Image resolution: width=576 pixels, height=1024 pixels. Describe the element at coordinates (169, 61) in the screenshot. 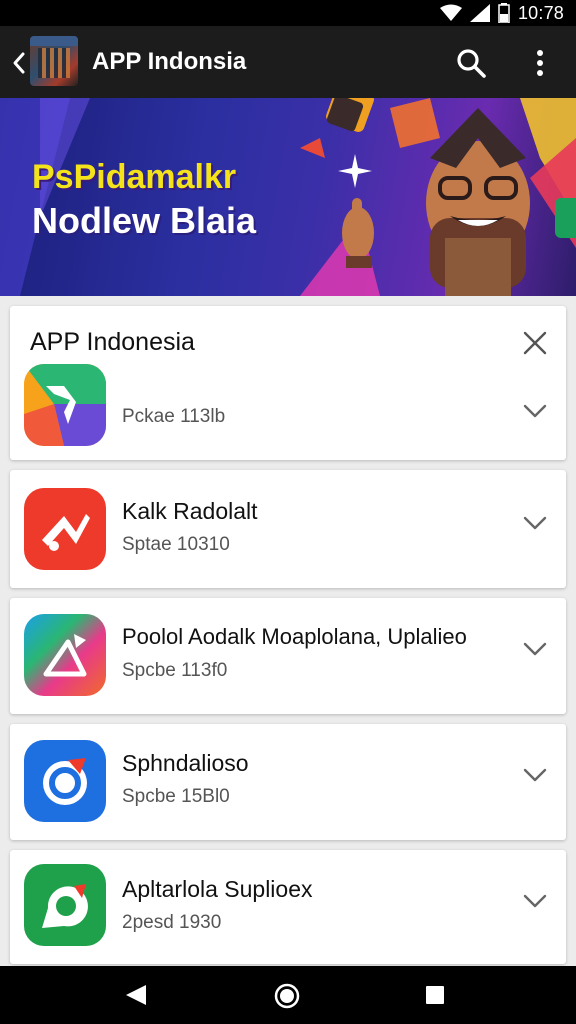

I see `app-title: APP Indonsia` at that location.